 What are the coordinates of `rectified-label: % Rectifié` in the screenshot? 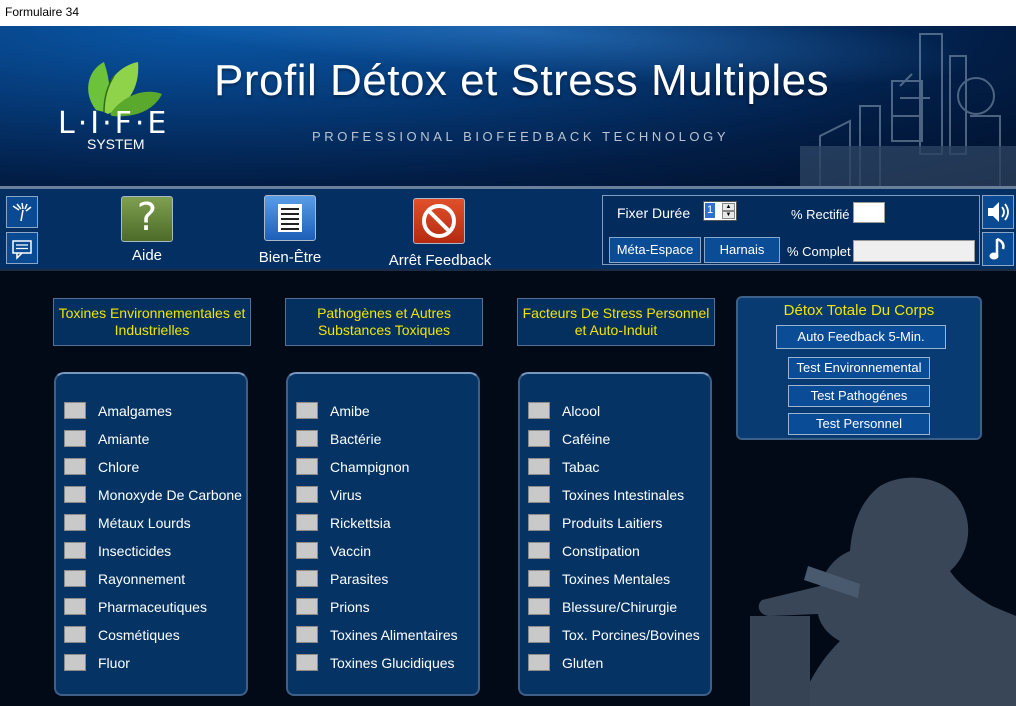 It's located at (820, 214).